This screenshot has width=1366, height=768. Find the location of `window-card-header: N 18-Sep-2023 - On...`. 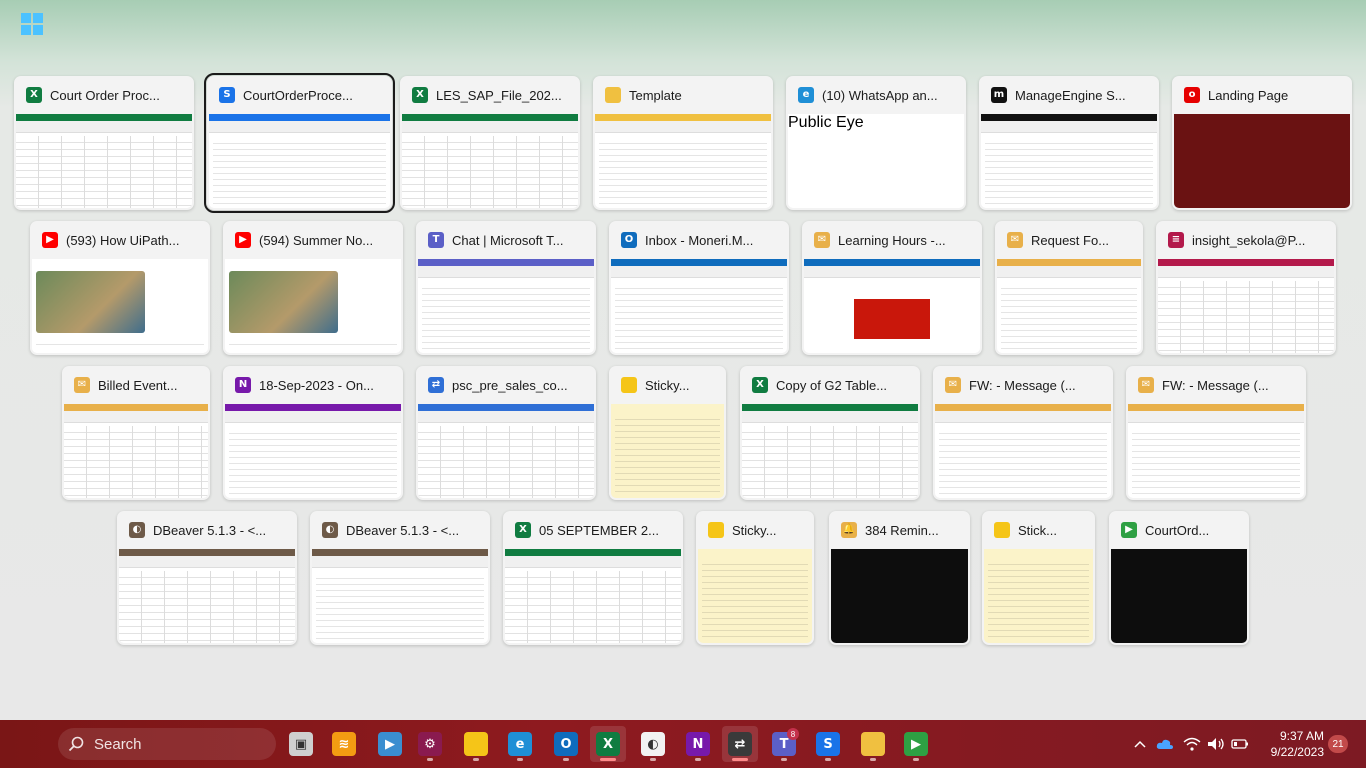

window-card-header: N 18-Sep-2023 - On... is located at coordinates (313, 385).